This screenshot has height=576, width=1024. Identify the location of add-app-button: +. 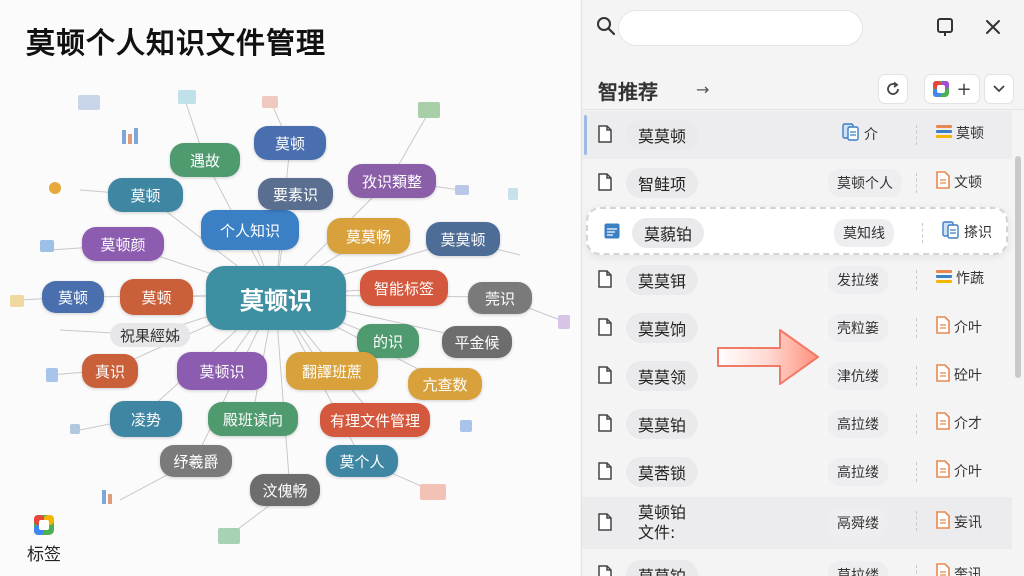
(952, 89).